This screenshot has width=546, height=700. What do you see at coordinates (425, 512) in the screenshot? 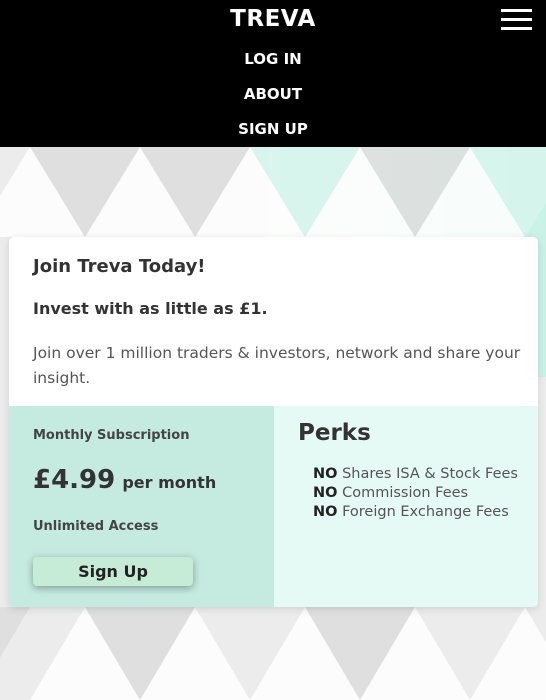
I see `perk-text: Foreign Exchange Fees` at bounding box center [425, 512].